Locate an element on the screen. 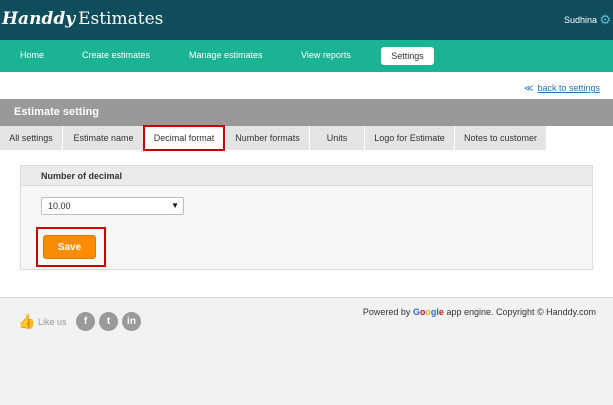 The height and width of the screenshot is (405, 613). gear-icon: ⚙ is located at coordinates (605, 20).